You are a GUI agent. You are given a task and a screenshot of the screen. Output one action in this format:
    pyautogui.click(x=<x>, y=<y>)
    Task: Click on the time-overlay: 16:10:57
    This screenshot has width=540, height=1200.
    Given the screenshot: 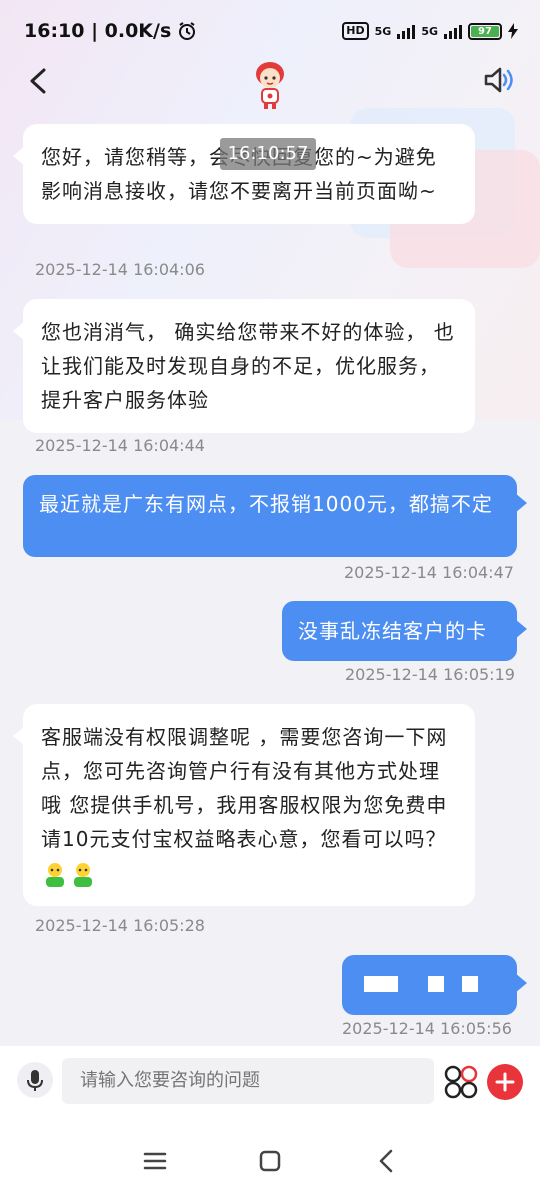 What is the action you would take?
    pyautogui.click(x=268, y=154)
    